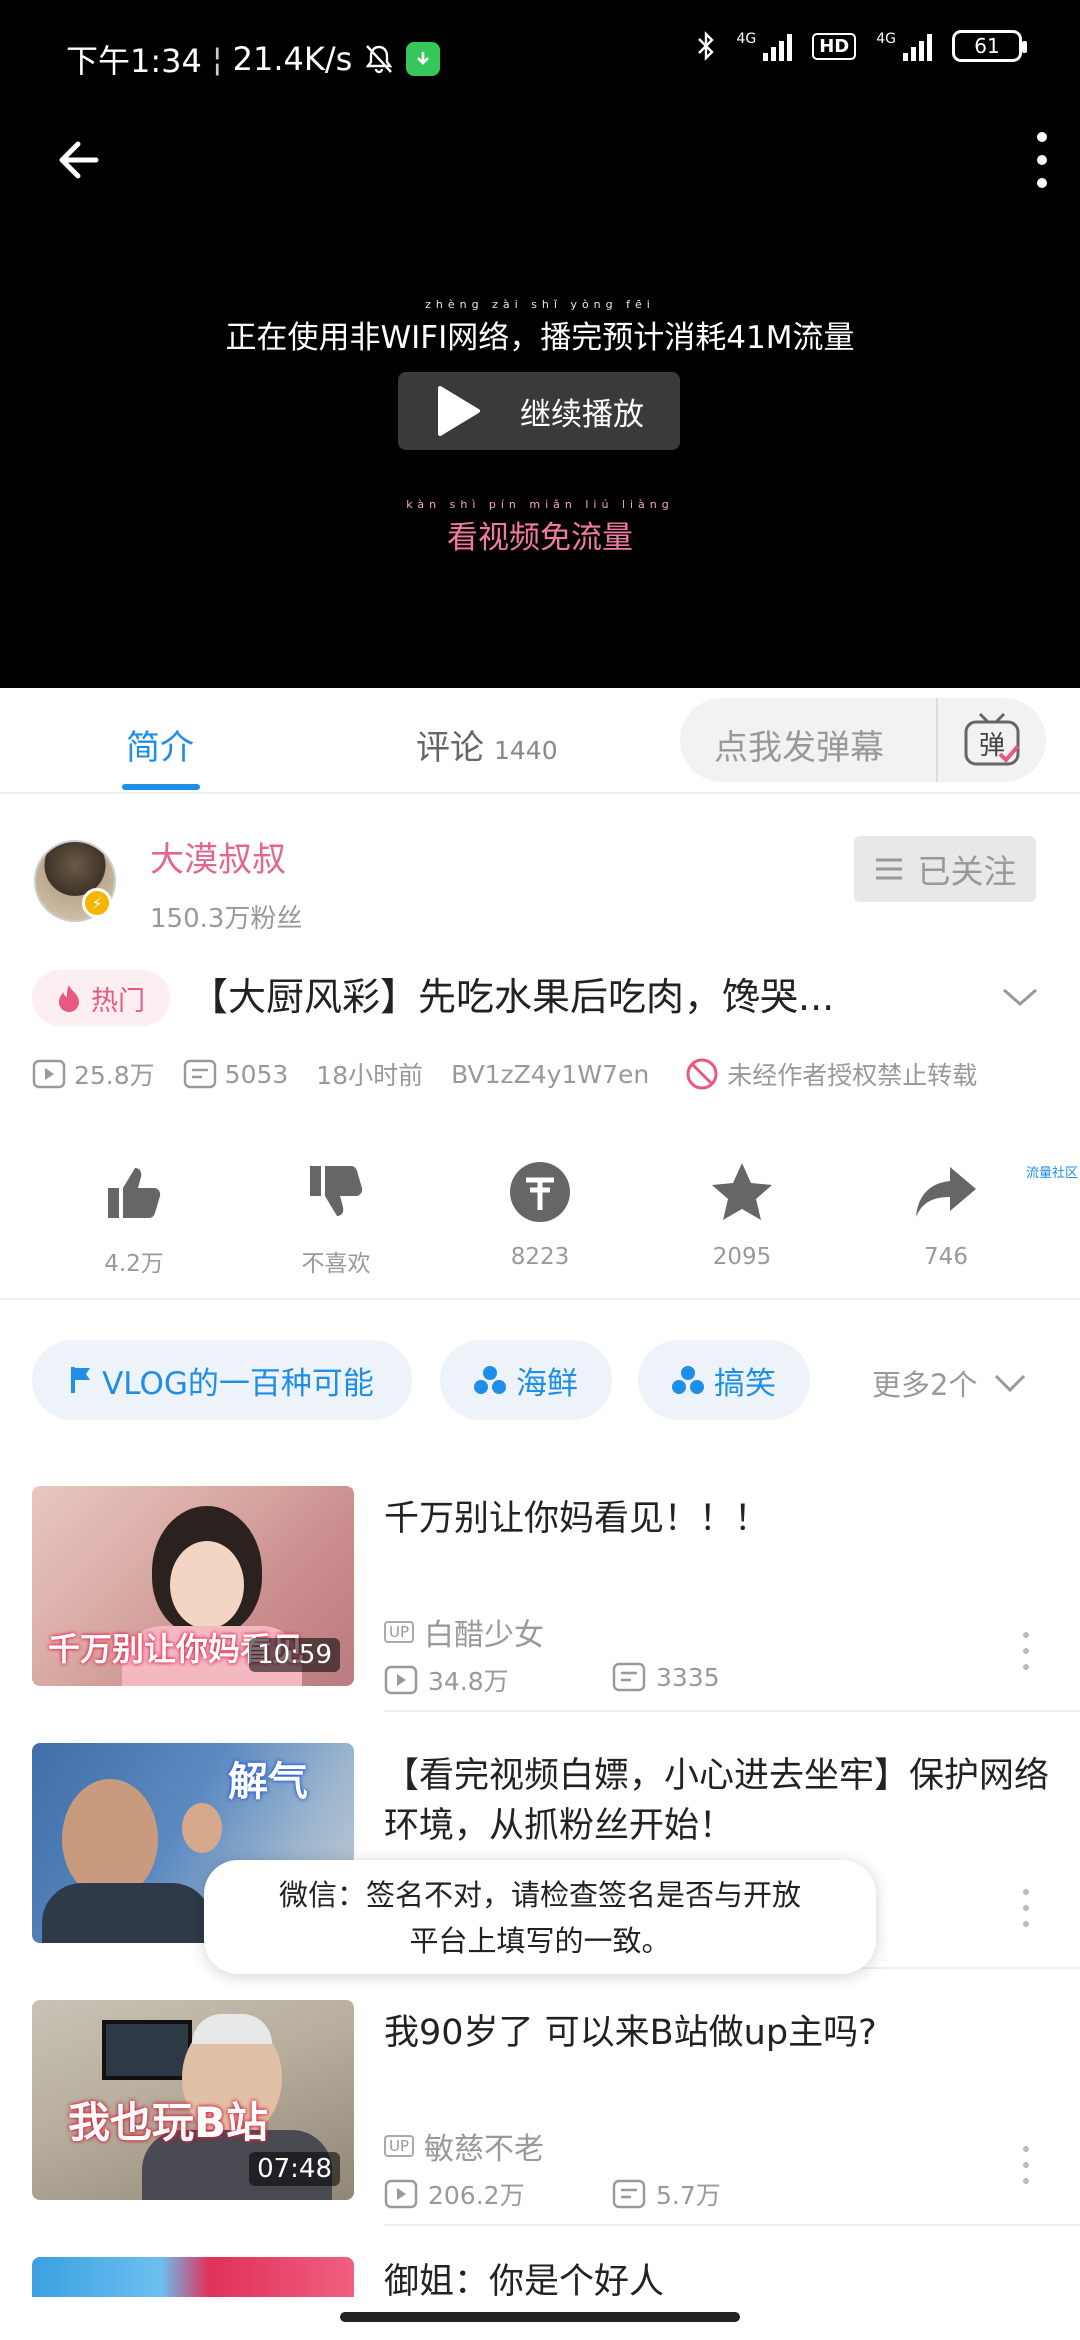 Image resolution: width=1080 pixels, height=2340 pixels. I want to click on coin-icon, so click(540, 1192).